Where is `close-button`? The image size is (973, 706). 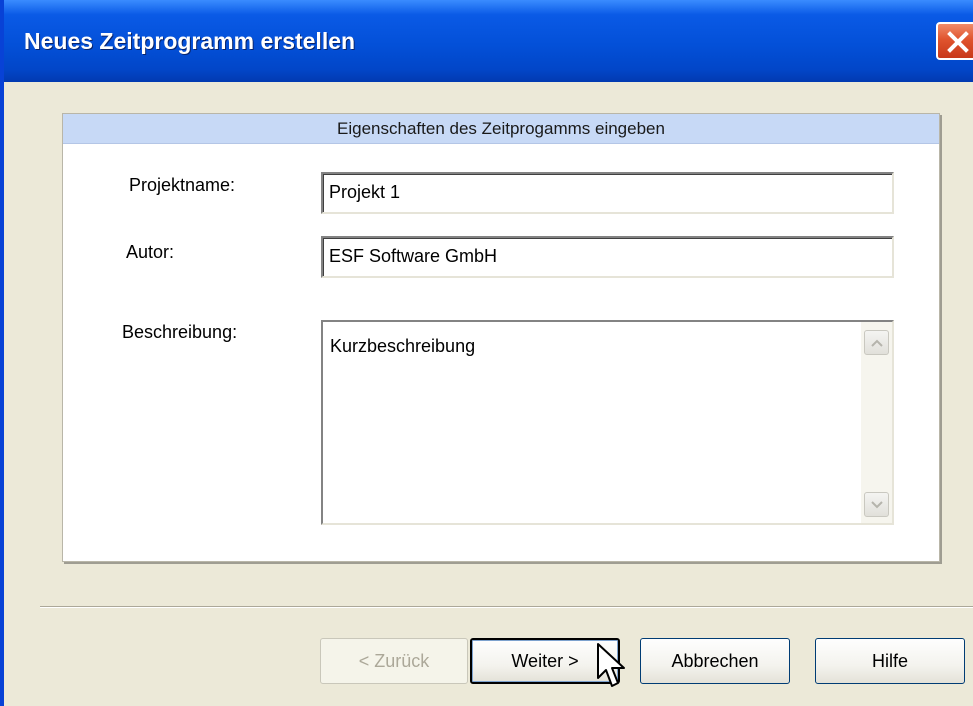
close-button is located at coordinates (954, 41).